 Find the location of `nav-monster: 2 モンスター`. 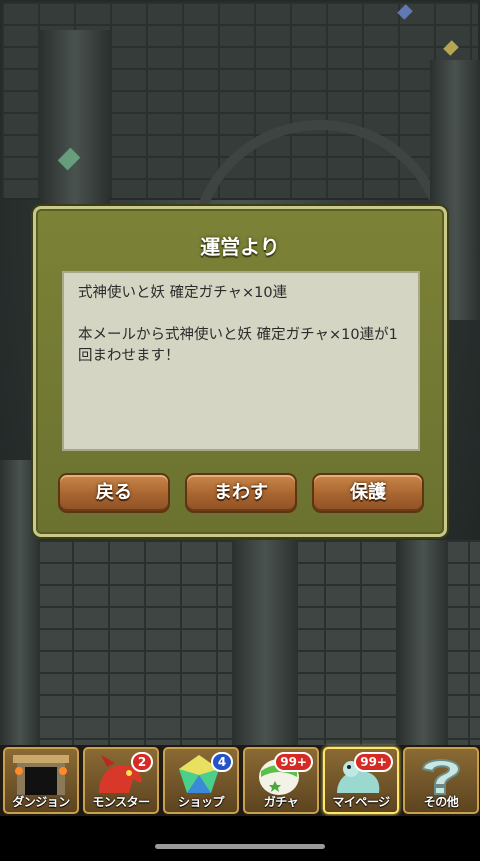

nav-monster: 2 モンスター is located at coordinates (121, 780).